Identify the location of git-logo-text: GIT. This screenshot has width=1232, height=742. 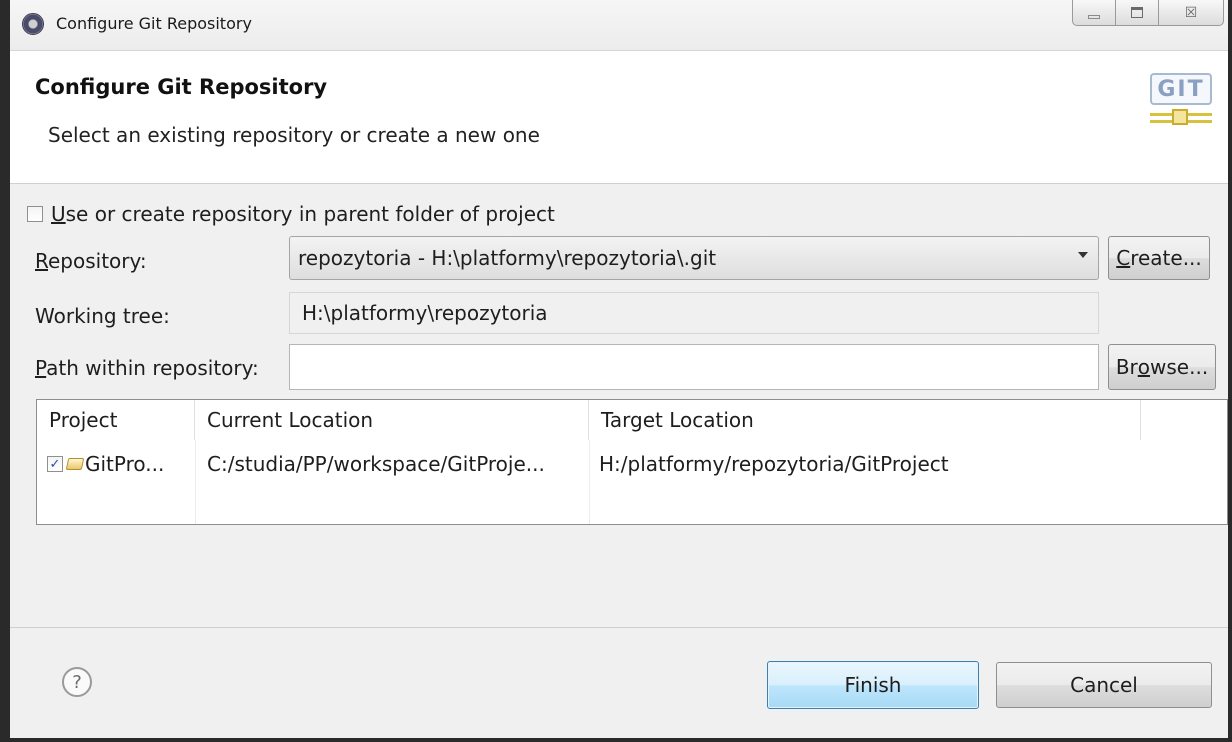
(1181, 89).